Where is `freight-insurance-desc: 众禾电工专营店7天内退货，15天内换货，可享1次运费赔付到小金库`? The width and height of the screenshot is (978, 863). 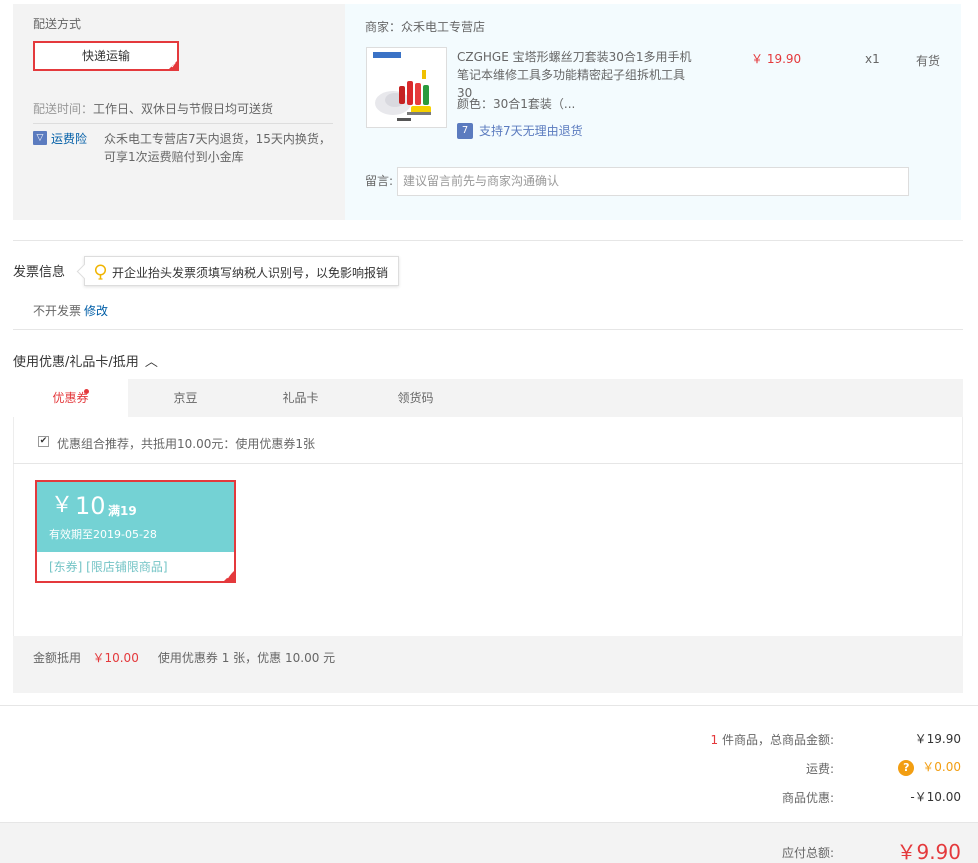 freight-insurance-desc: 众禾电工专营店7天内退货，15天内换货，可享1次运费赔付到小金库 is located at coordinates (217, 148).